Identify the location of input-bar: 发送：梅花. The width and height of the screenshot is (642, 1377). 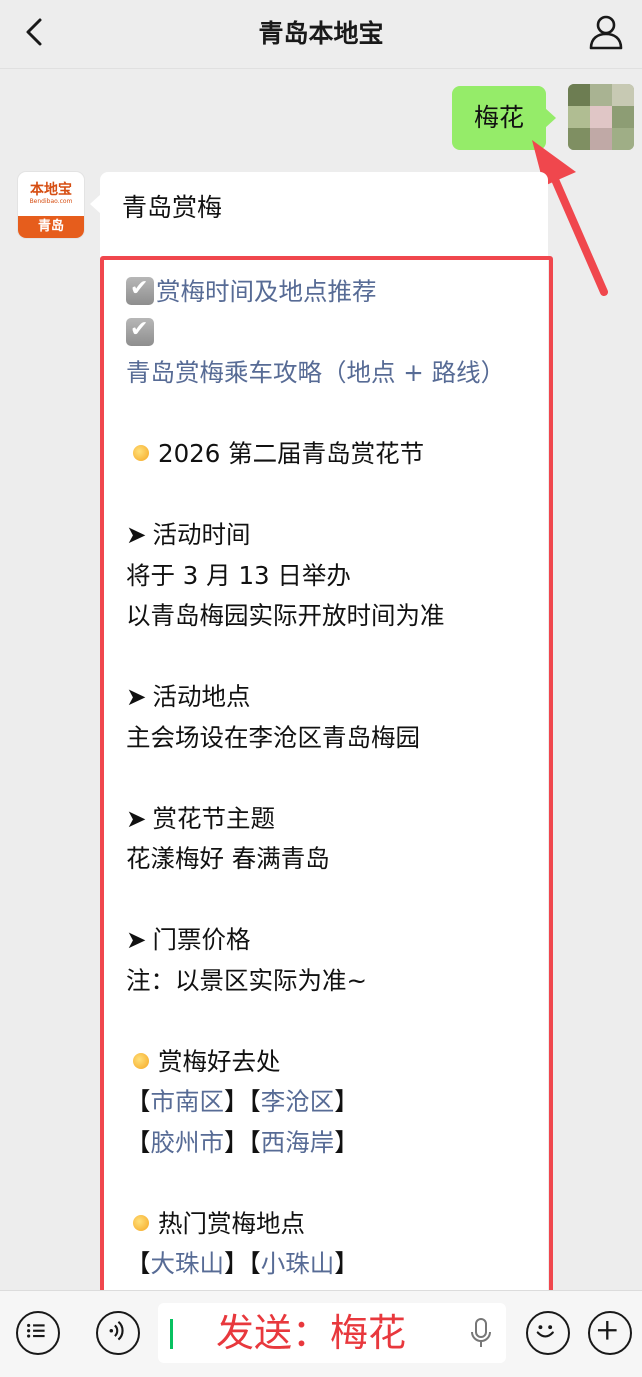
(321, 1333).